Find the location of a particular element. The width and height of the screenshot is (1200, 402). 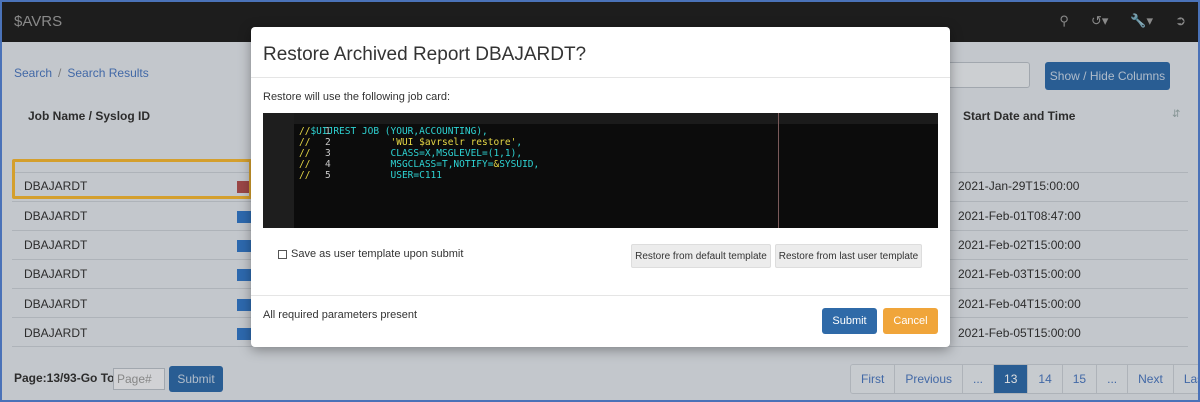

code-line: 1//$UIJREST JOB (YOUR,ACCOUNTING), is located at coordinates (375, 126).